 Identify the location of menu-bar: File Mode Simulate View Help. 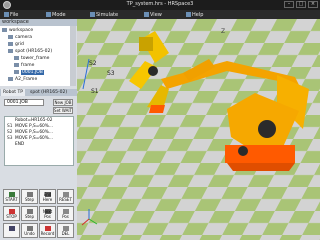
(160, 14).